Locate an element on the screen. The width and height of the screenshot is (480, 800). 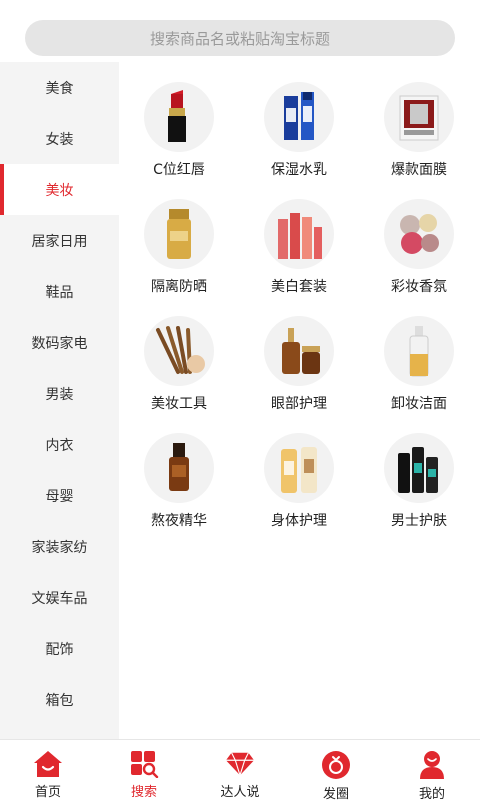
sidebar-item-accessories: 配饰 is located at coordinates (59, 648).